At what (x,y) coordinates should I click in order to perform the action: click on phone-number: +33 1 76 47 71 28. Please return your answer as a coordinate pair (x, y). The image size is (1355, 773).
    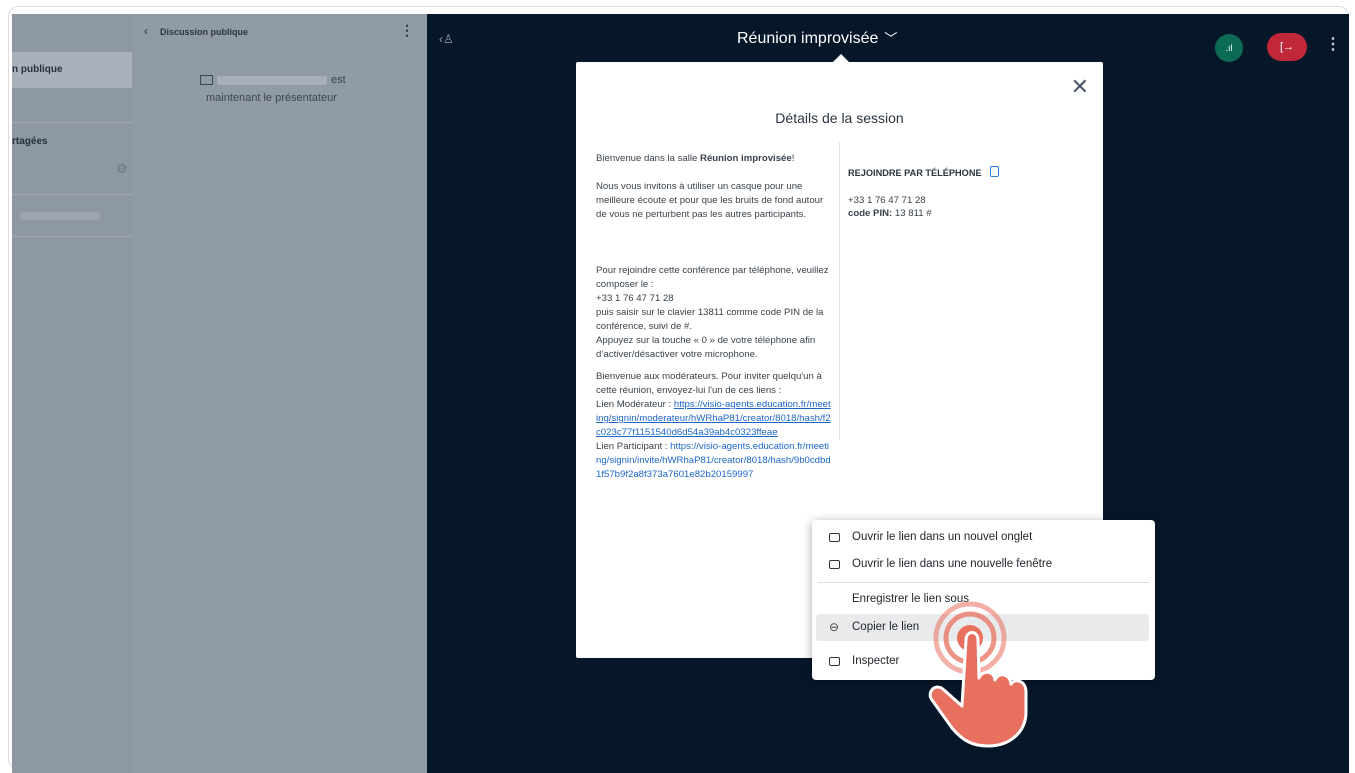
    Looking at the image, I should click on (635, 298).